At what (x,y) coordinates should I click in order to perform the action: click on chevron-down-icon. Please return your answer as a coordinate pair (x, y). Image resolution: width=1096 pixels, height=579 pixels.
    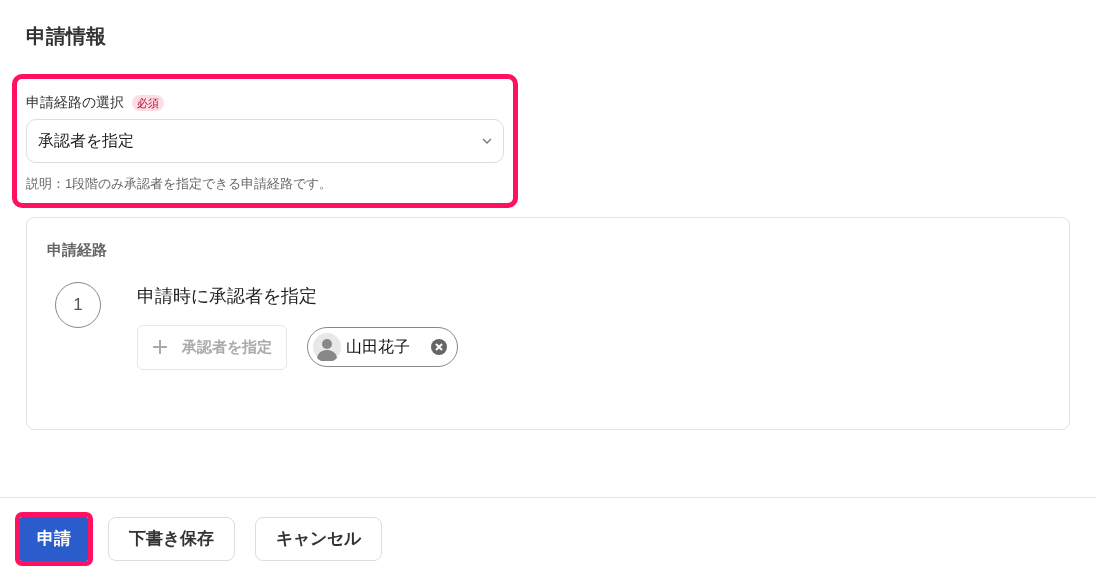
    Looking at the image, I should click on (487, 141).